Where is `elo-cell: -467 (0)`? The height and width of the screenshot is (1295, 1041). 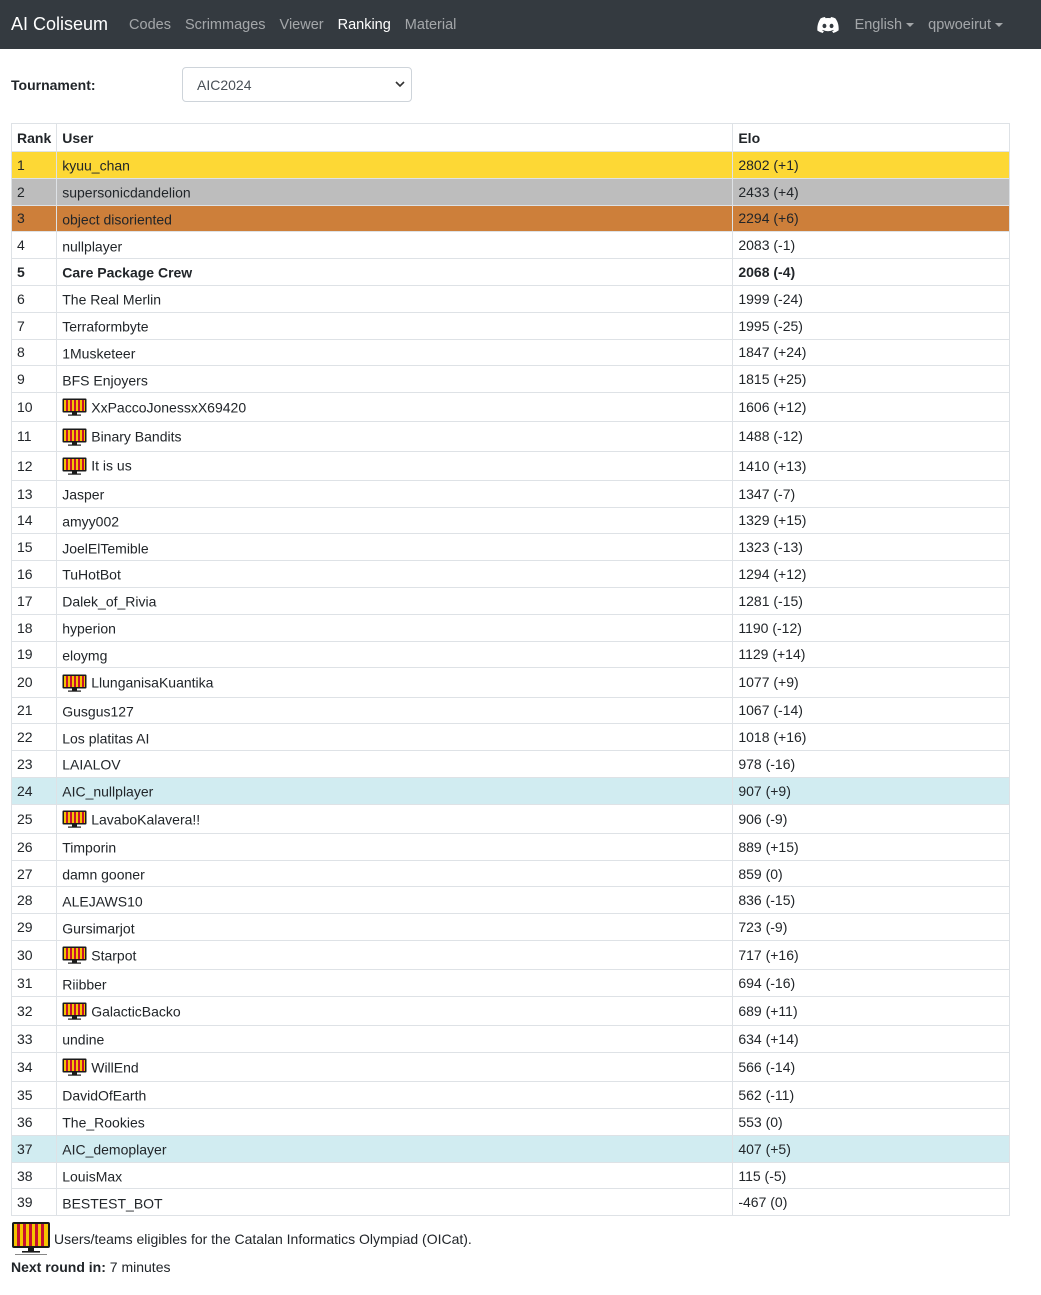
elo-cell: -467 (0) is located at coordinates (871, 1202).